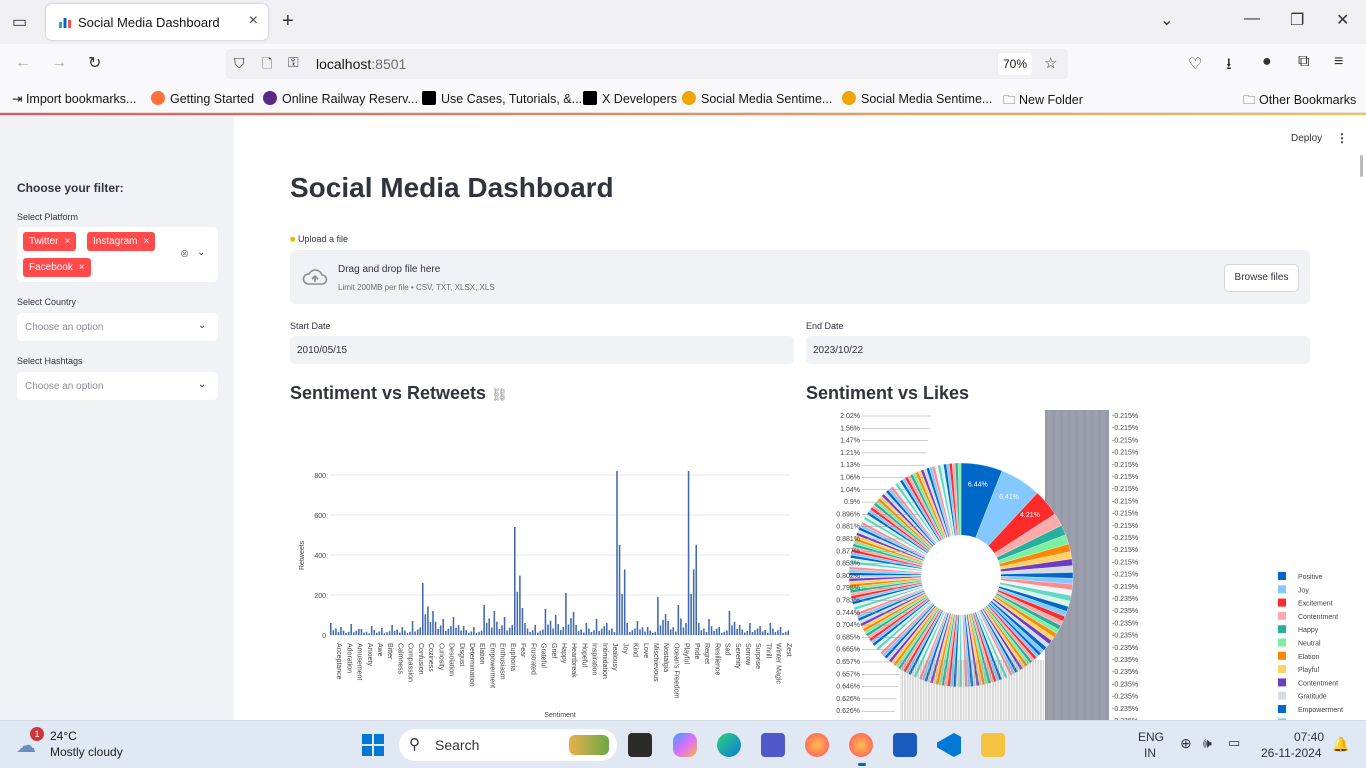  I want to click on language-in: IN, so click(1150, 753).